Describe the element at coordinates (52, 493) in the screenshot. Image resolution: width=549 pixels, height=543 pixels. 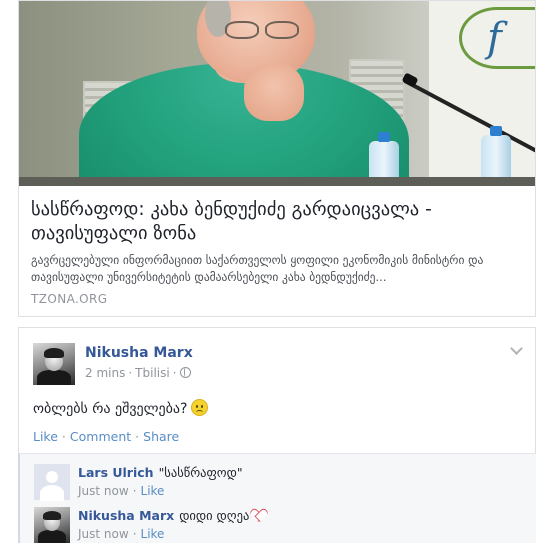
I see `silhouette-body` at that location.